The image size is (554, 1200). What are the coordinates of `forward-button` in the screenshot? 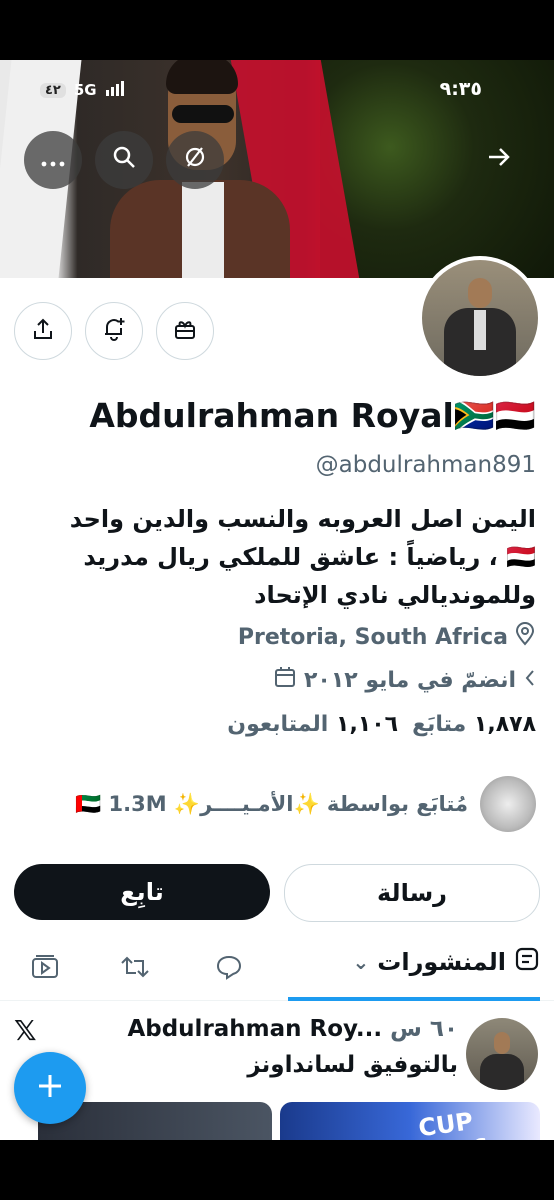 It's located at (499, 160).